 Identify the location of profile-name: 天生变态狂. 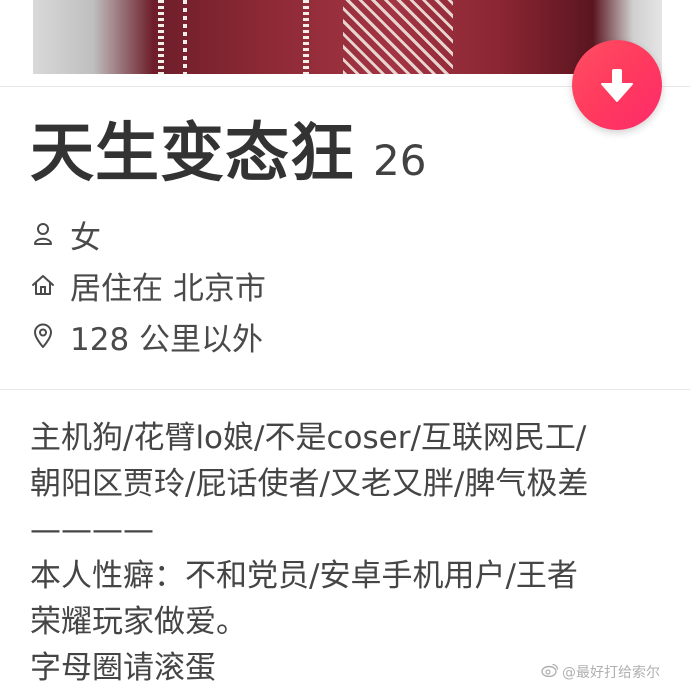
(192, 154).